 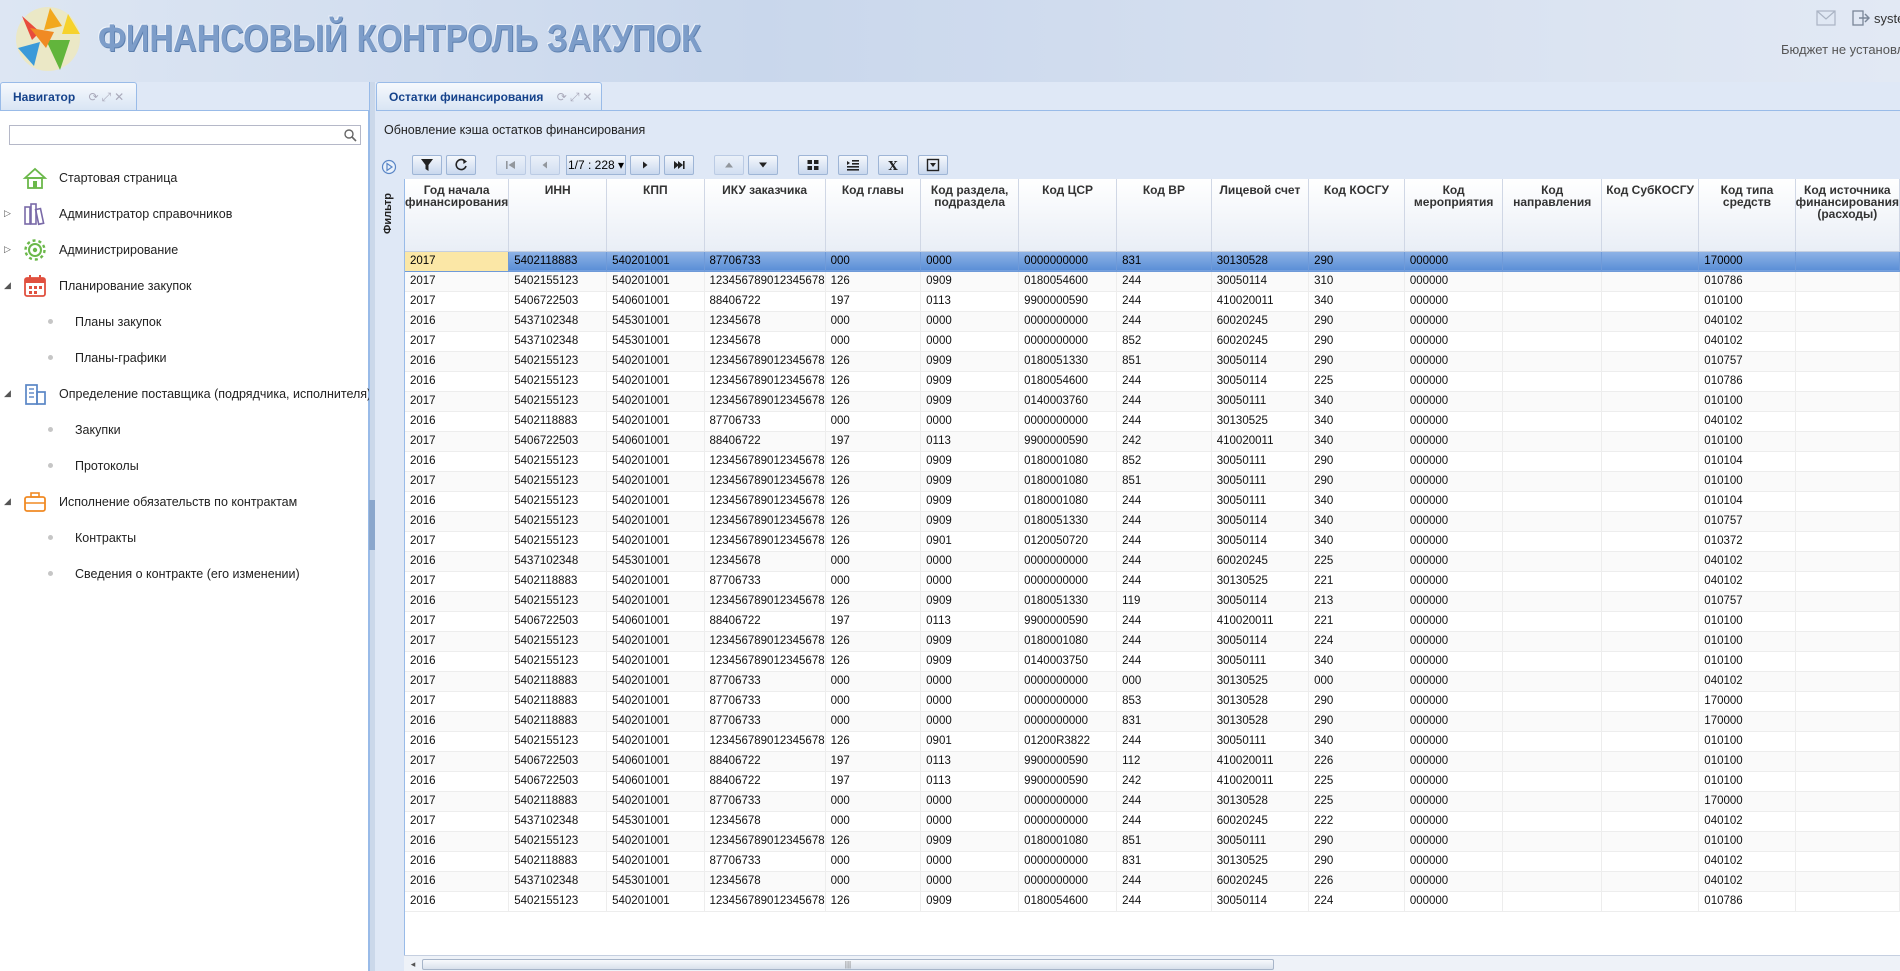 What do you see at coordinates (970, 761) in the screenshot?
I see `table-cell: 0113` at bounding box center [970, 761].